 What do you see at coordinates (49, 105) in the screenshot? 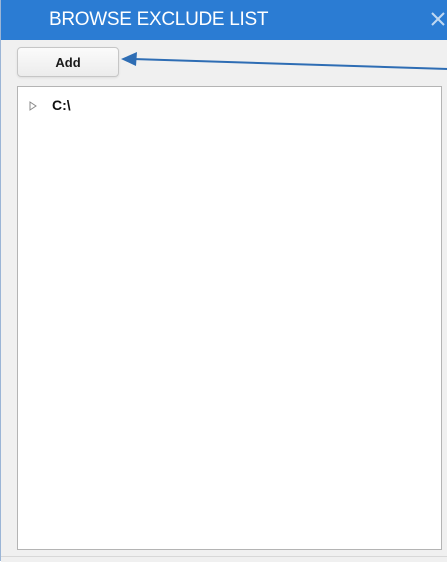
I see `tree-item-drive: C:\` at bounding box center [49, 105].